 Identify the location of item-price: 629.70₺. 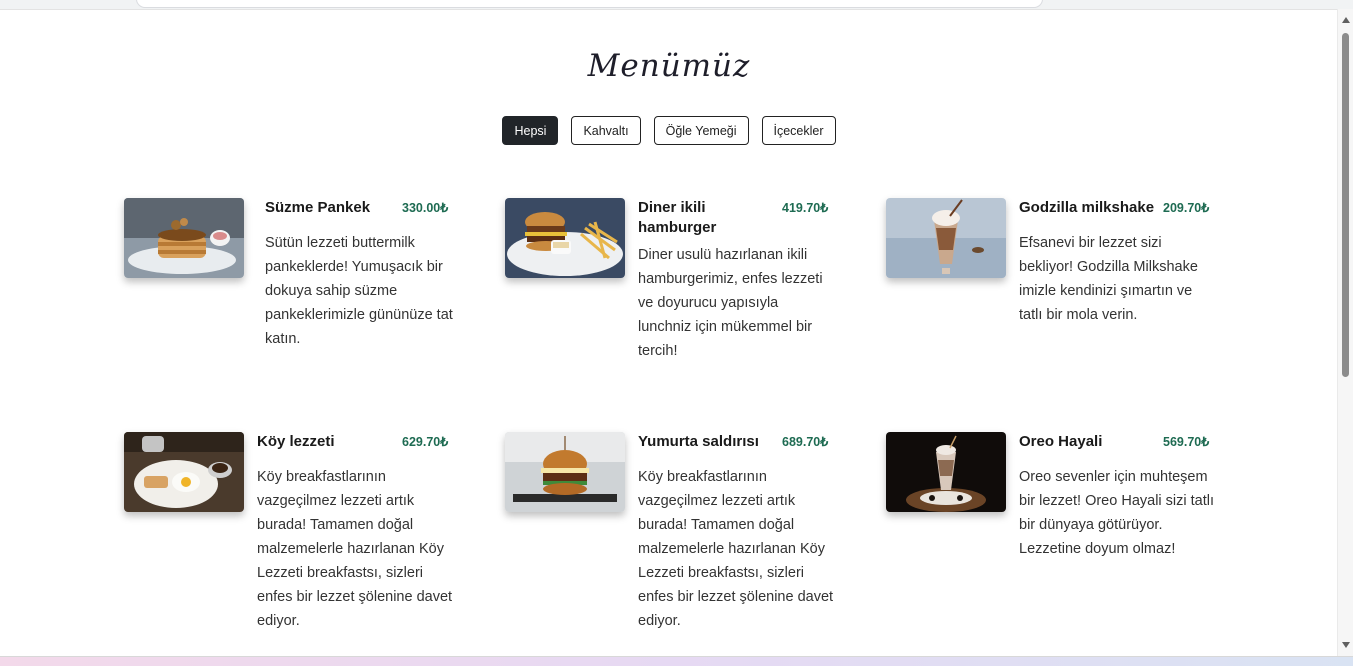
(425, 442).